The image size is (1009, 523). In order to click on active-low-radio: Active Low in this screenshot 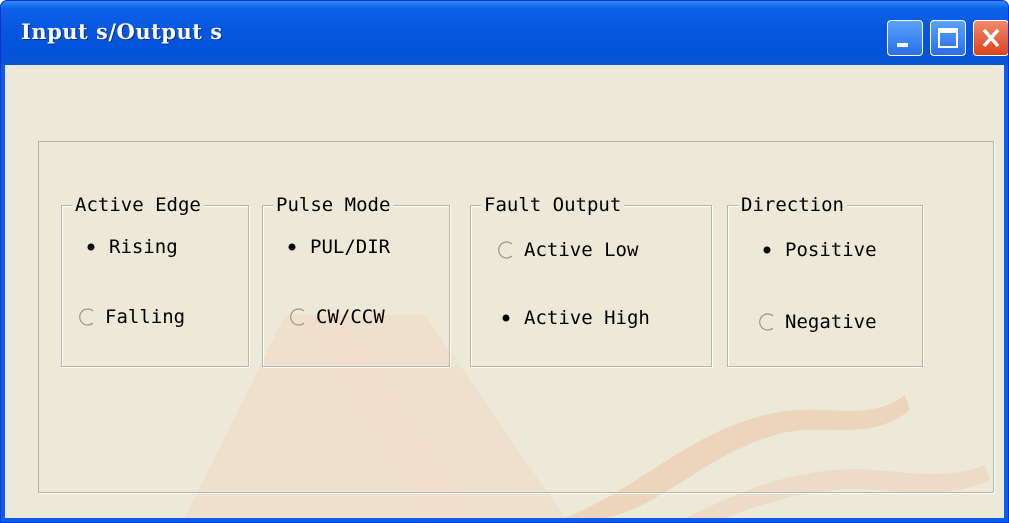, I will do `click(567, 250)`.